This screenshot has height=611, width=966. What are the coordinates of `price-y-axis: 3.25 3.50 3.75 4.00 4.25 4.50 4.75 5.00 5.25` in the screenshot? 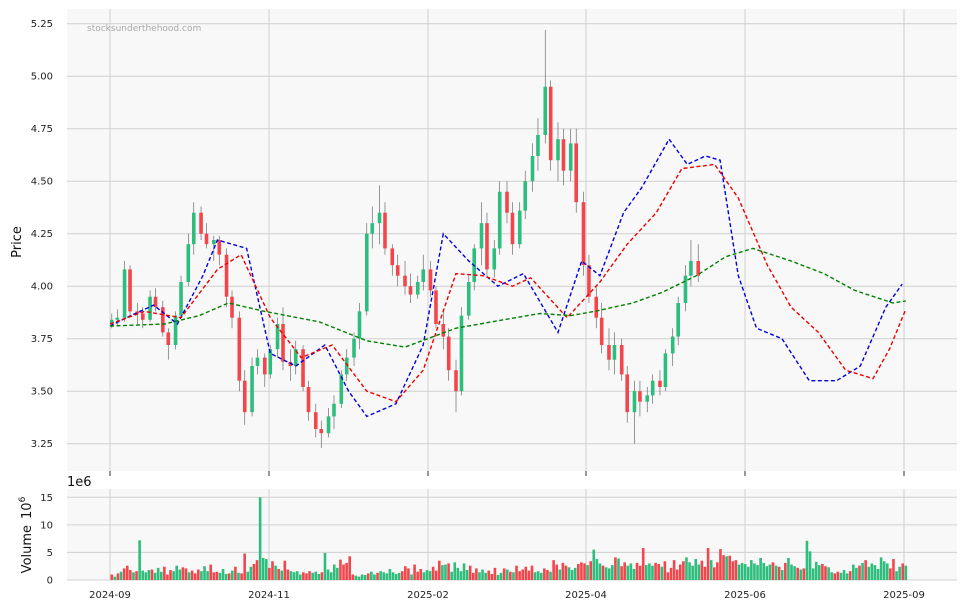 It's located at (42, 234).